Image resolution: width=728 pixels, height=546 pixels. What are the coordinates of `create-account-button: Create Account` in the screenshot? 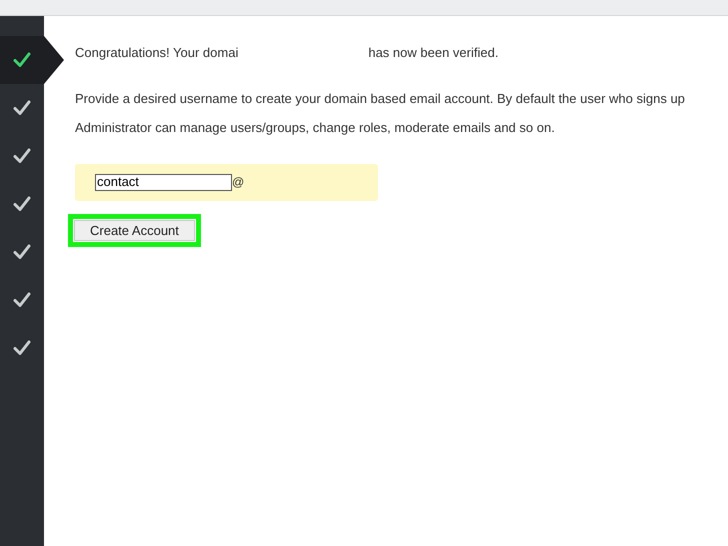 It's located at (134, 230).